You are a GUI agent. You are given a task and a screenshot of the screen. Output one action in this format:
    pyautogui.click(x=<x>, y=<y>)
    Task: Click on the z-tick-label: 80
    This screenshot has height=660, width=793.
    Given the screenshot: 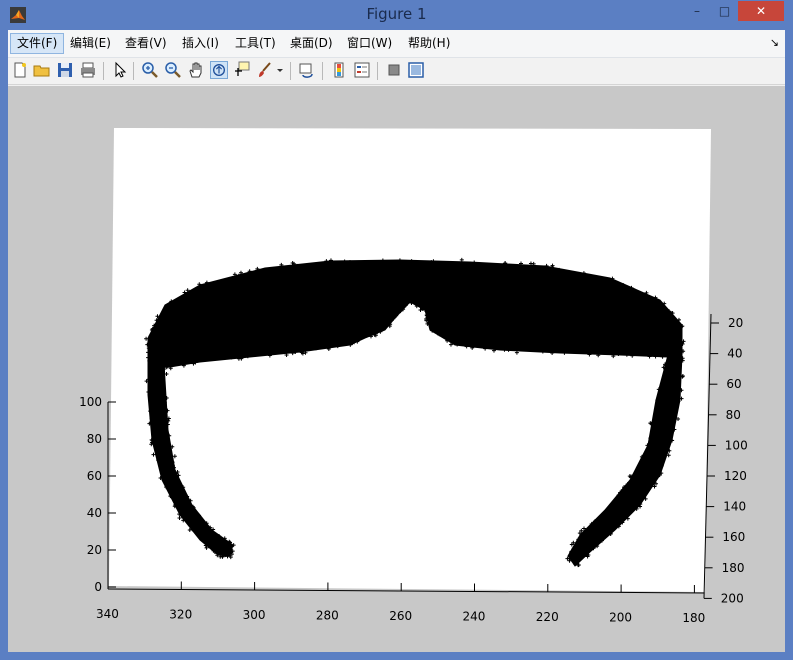 What is the action you would take?
    pyautogui.click(x=94, y=439)
    